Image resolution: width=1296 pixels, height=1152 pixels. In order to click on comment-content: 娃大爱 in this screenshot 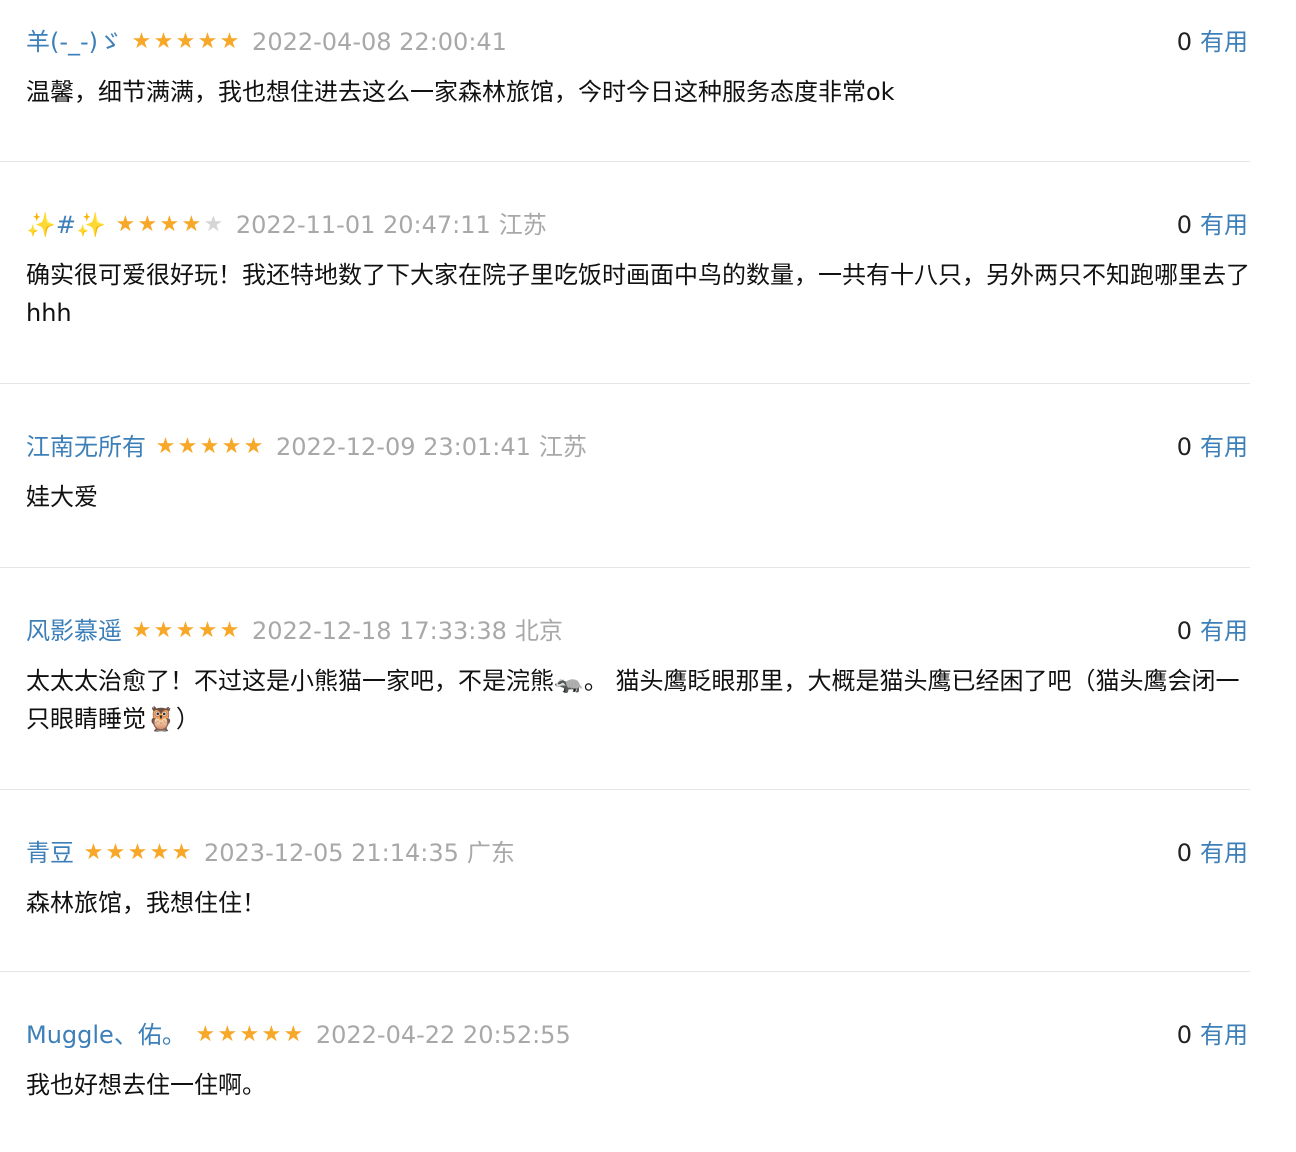, I will do `click(62, 497)`.